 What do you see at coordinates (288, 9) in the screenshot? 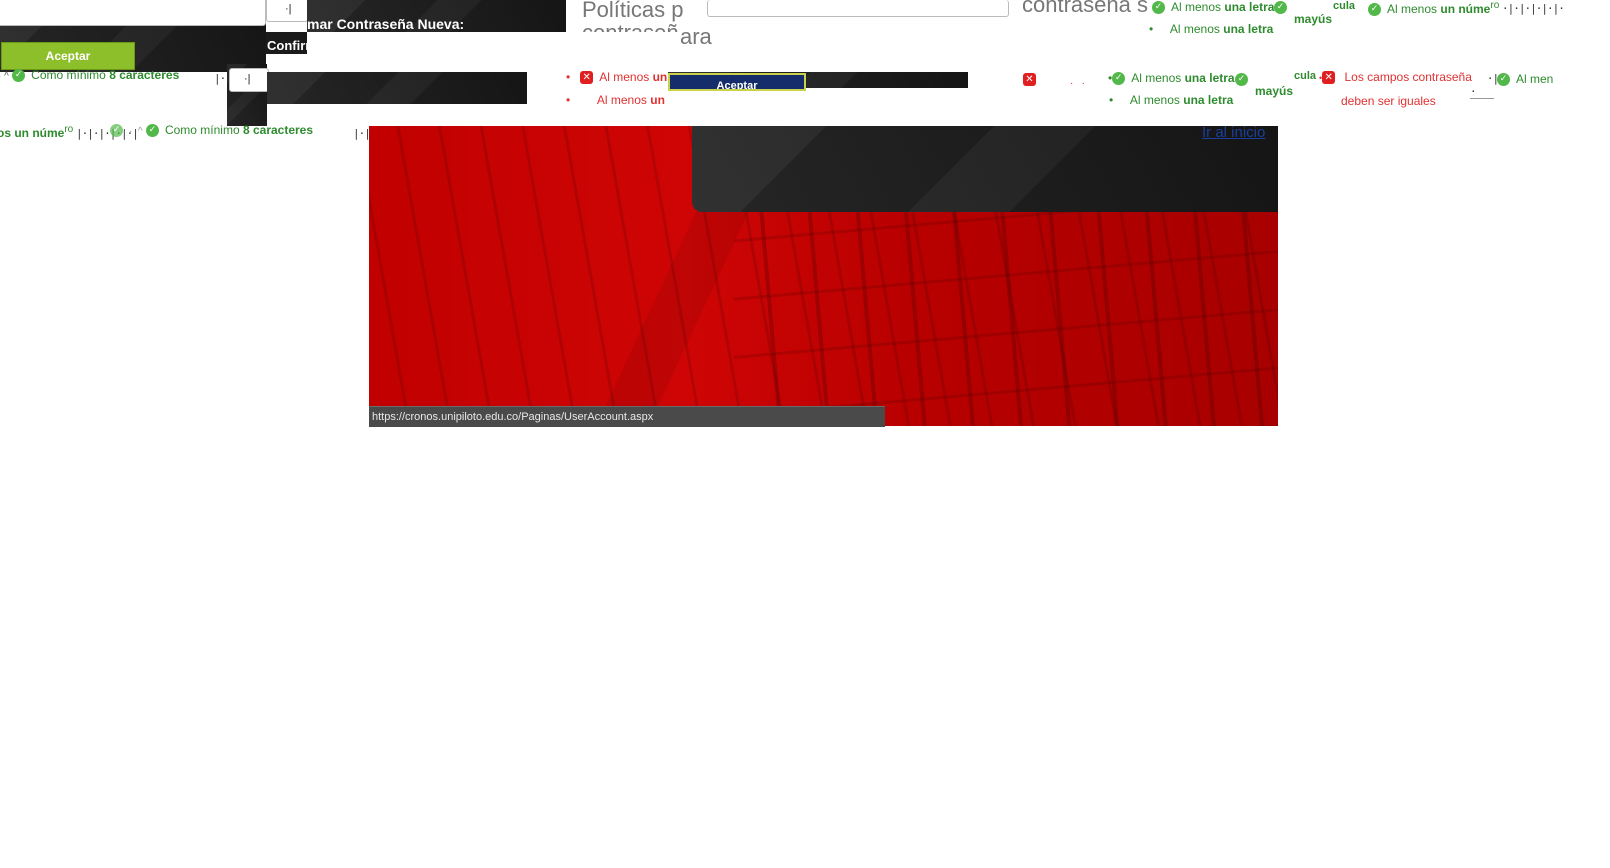
I see `cursor-mark: ·|` at bounding box center [288, 9].